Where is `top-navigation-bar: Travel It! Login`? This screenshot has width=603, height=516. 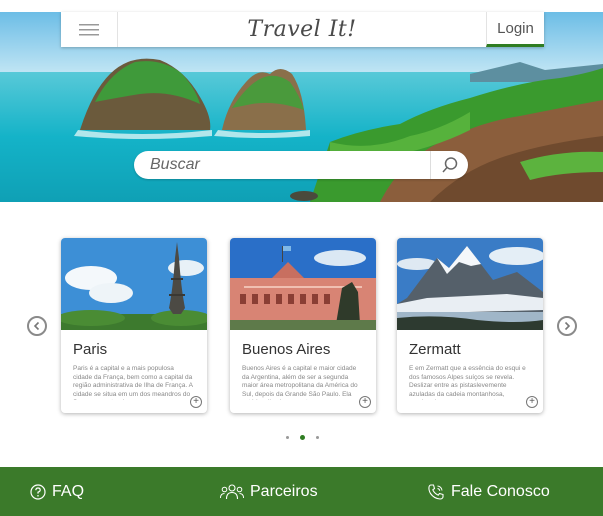 top-navigation-bar: Travel It! Login is located at coordinates (302, 29).